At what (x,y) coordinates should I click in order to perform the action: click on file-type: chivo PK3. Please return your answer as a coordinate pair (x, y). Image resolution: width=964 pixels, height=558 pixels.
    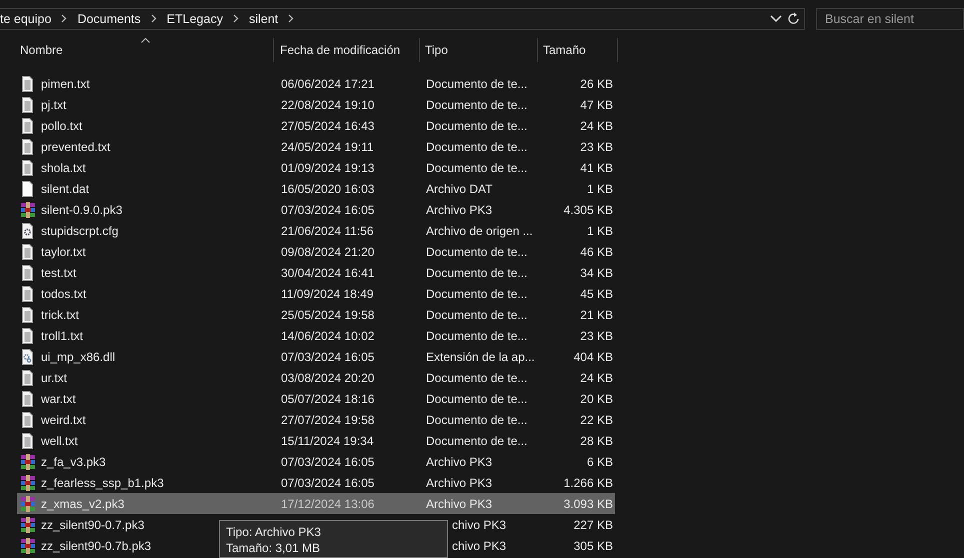
    Looking at the image, I should click on (479, 545).